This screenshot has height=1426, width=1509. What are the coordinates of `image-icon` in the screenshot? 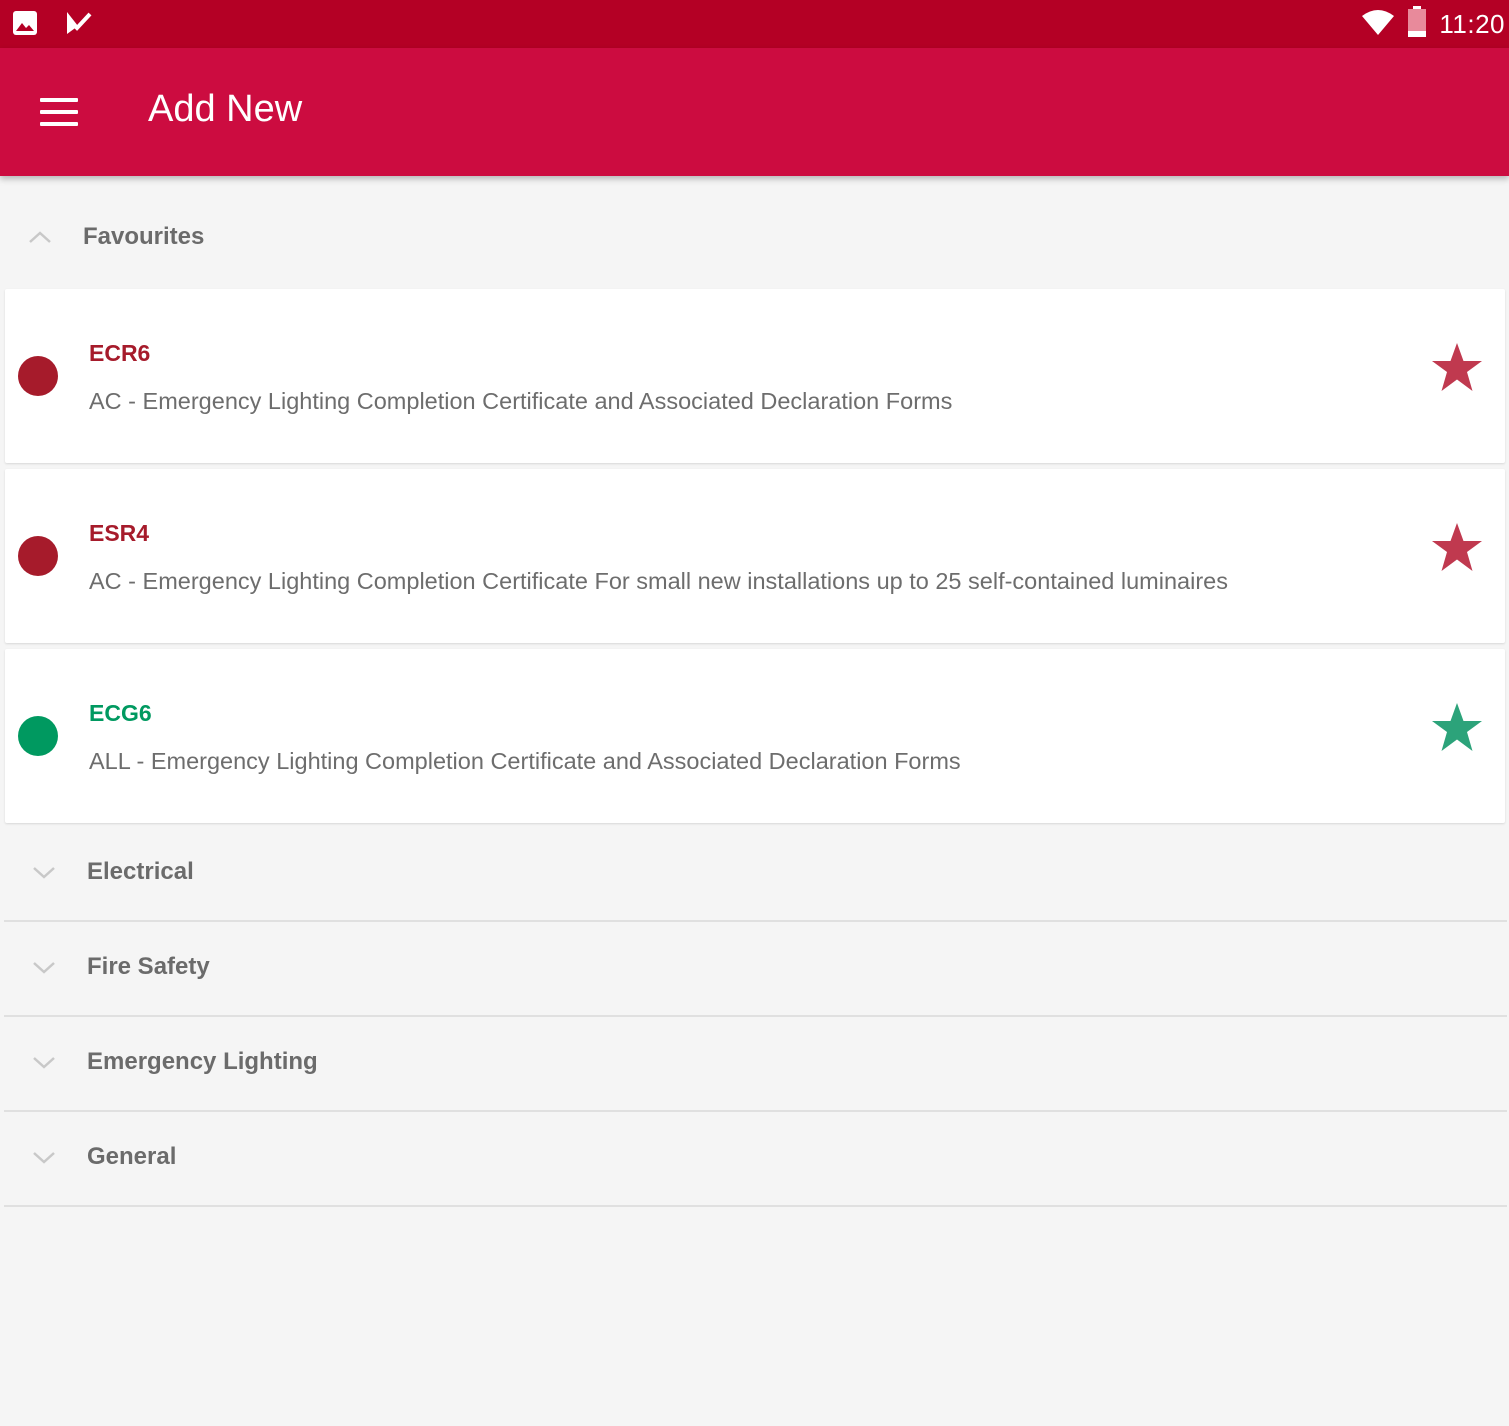 It's located at (25, 25).